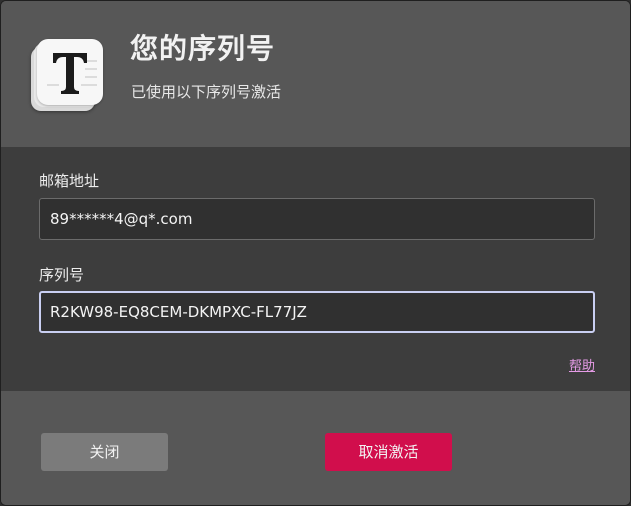 This screenshot has width=631, height=506. I want to click on letter-t-glyph, so click(72, 73).